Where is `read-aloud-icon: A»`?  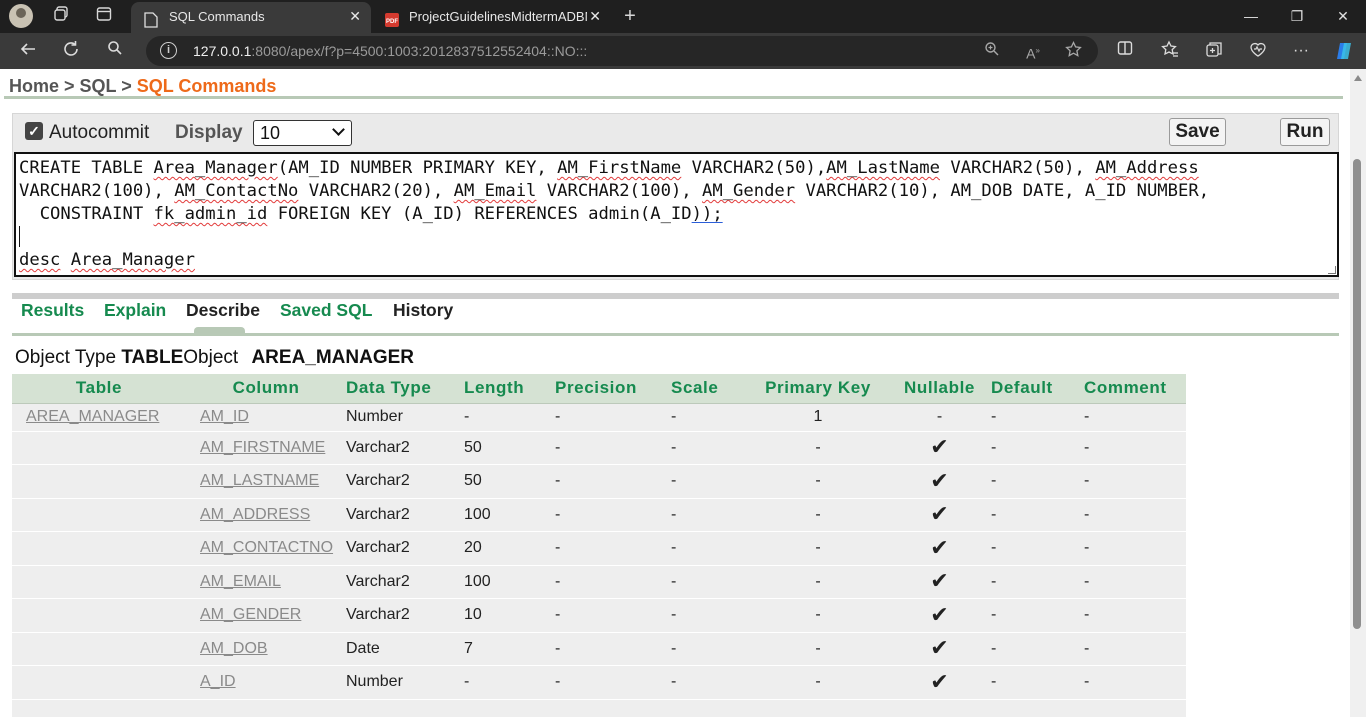
read-aloud-icon: A» is located at coordinates (1033, 51).